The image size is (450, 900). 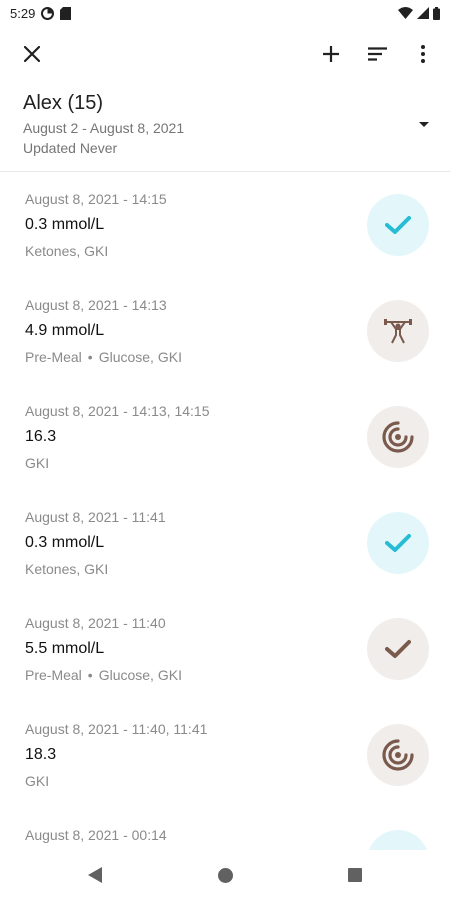 I want to click on status-time: 5:29, so click(x=23, y=13).